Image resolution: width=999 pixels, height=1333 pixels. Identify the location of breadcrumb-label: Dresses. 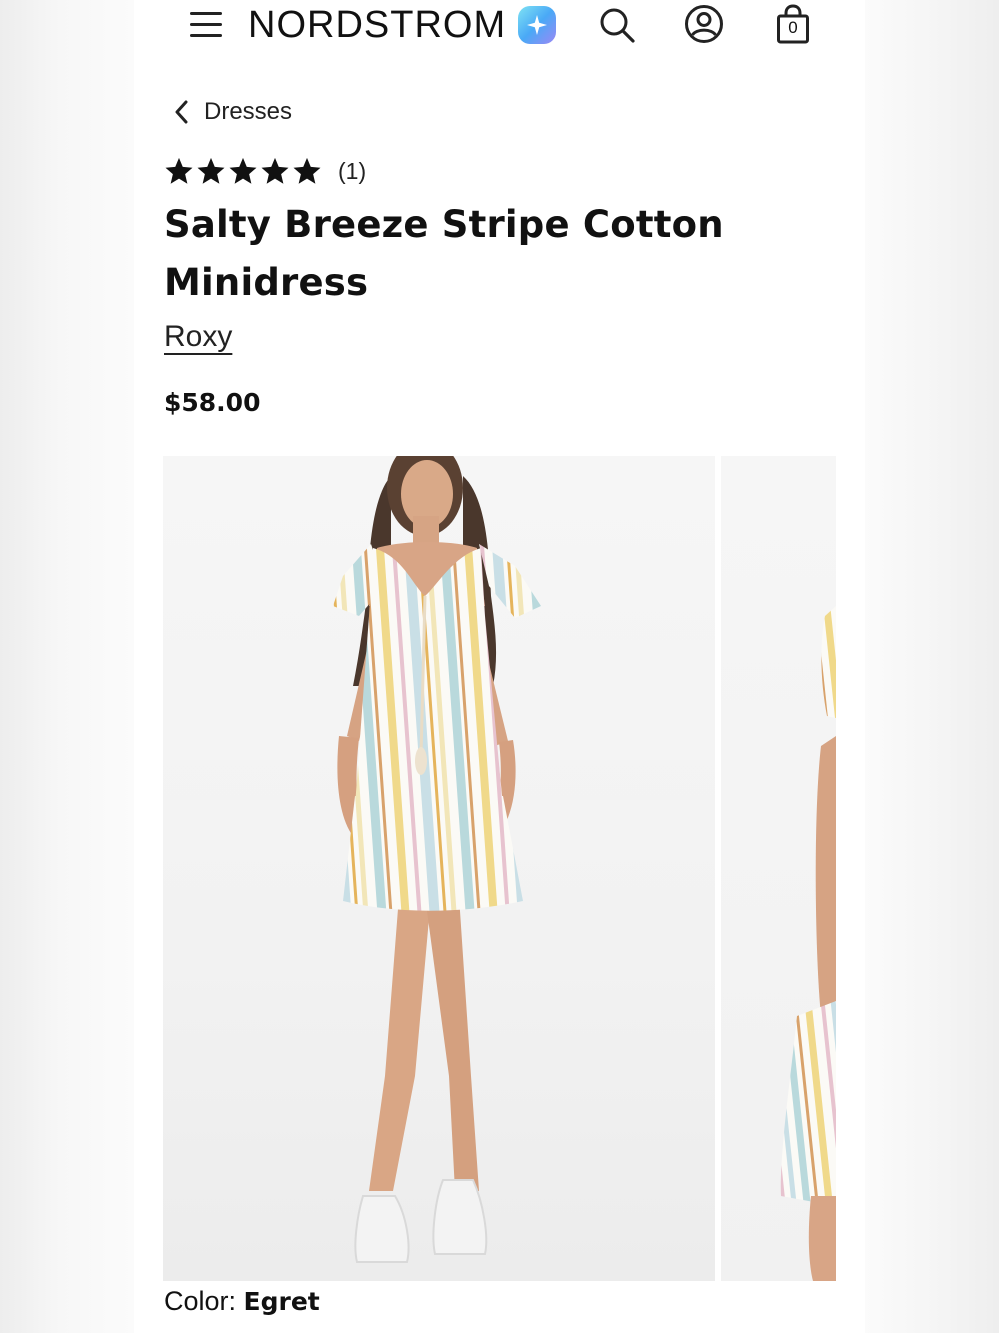
(248, 112).